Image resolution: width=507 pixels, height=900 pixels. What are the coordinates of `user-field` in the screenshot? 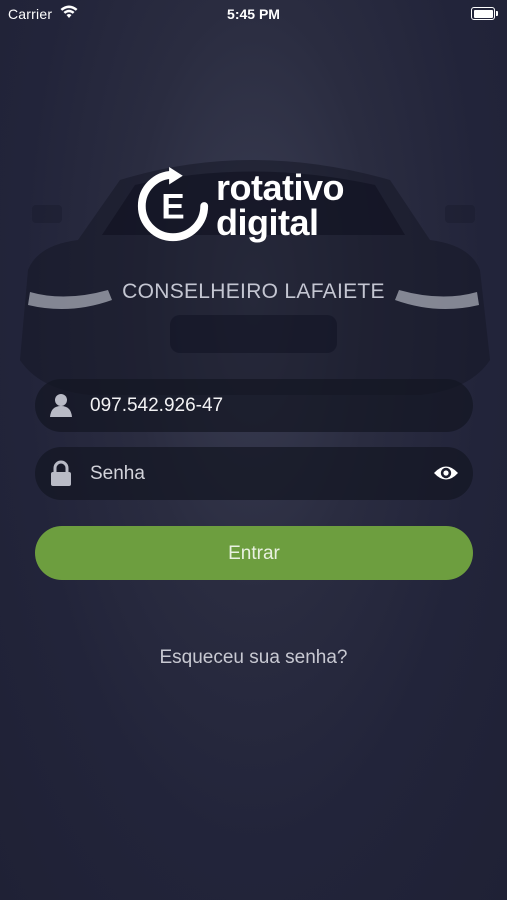 It's located at (254, 405).